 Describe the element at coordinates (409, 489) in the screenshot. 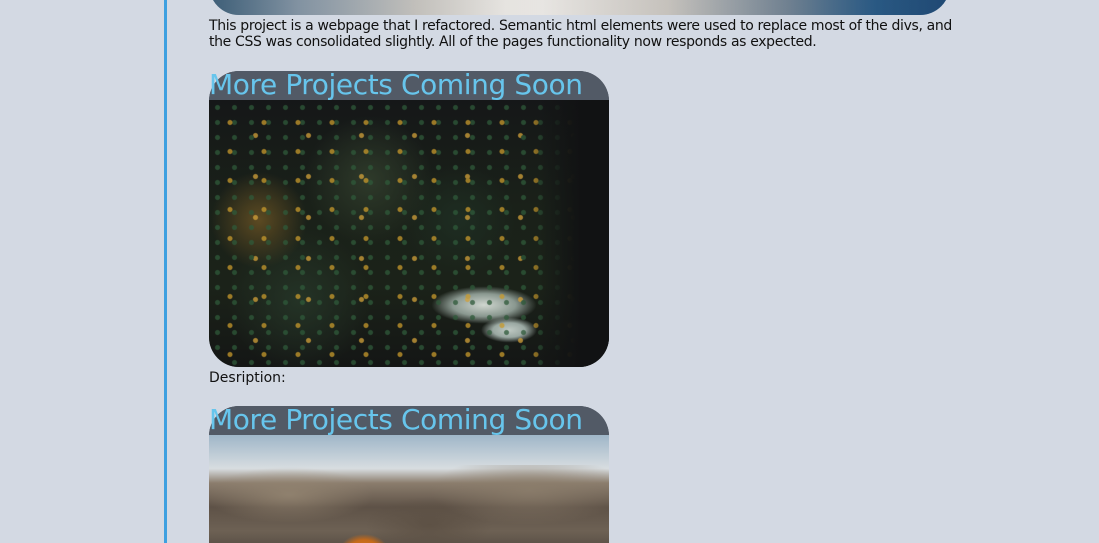

I see `rocky-hills-autumn-tree-photo` at that location.